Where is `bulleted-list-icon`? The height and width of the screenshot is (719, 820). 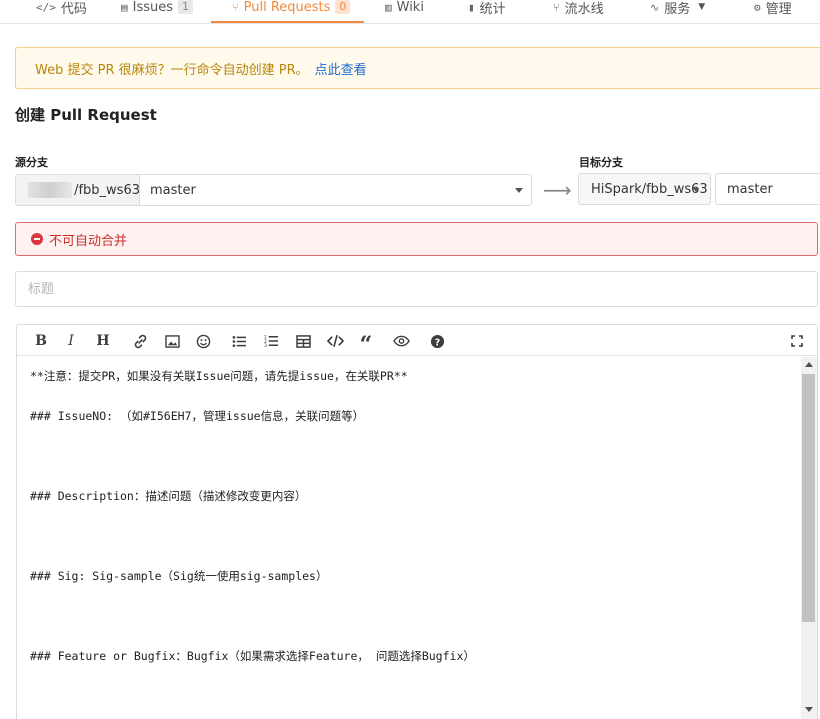 bulleted-list-icon is located at coordinates (239, 341).